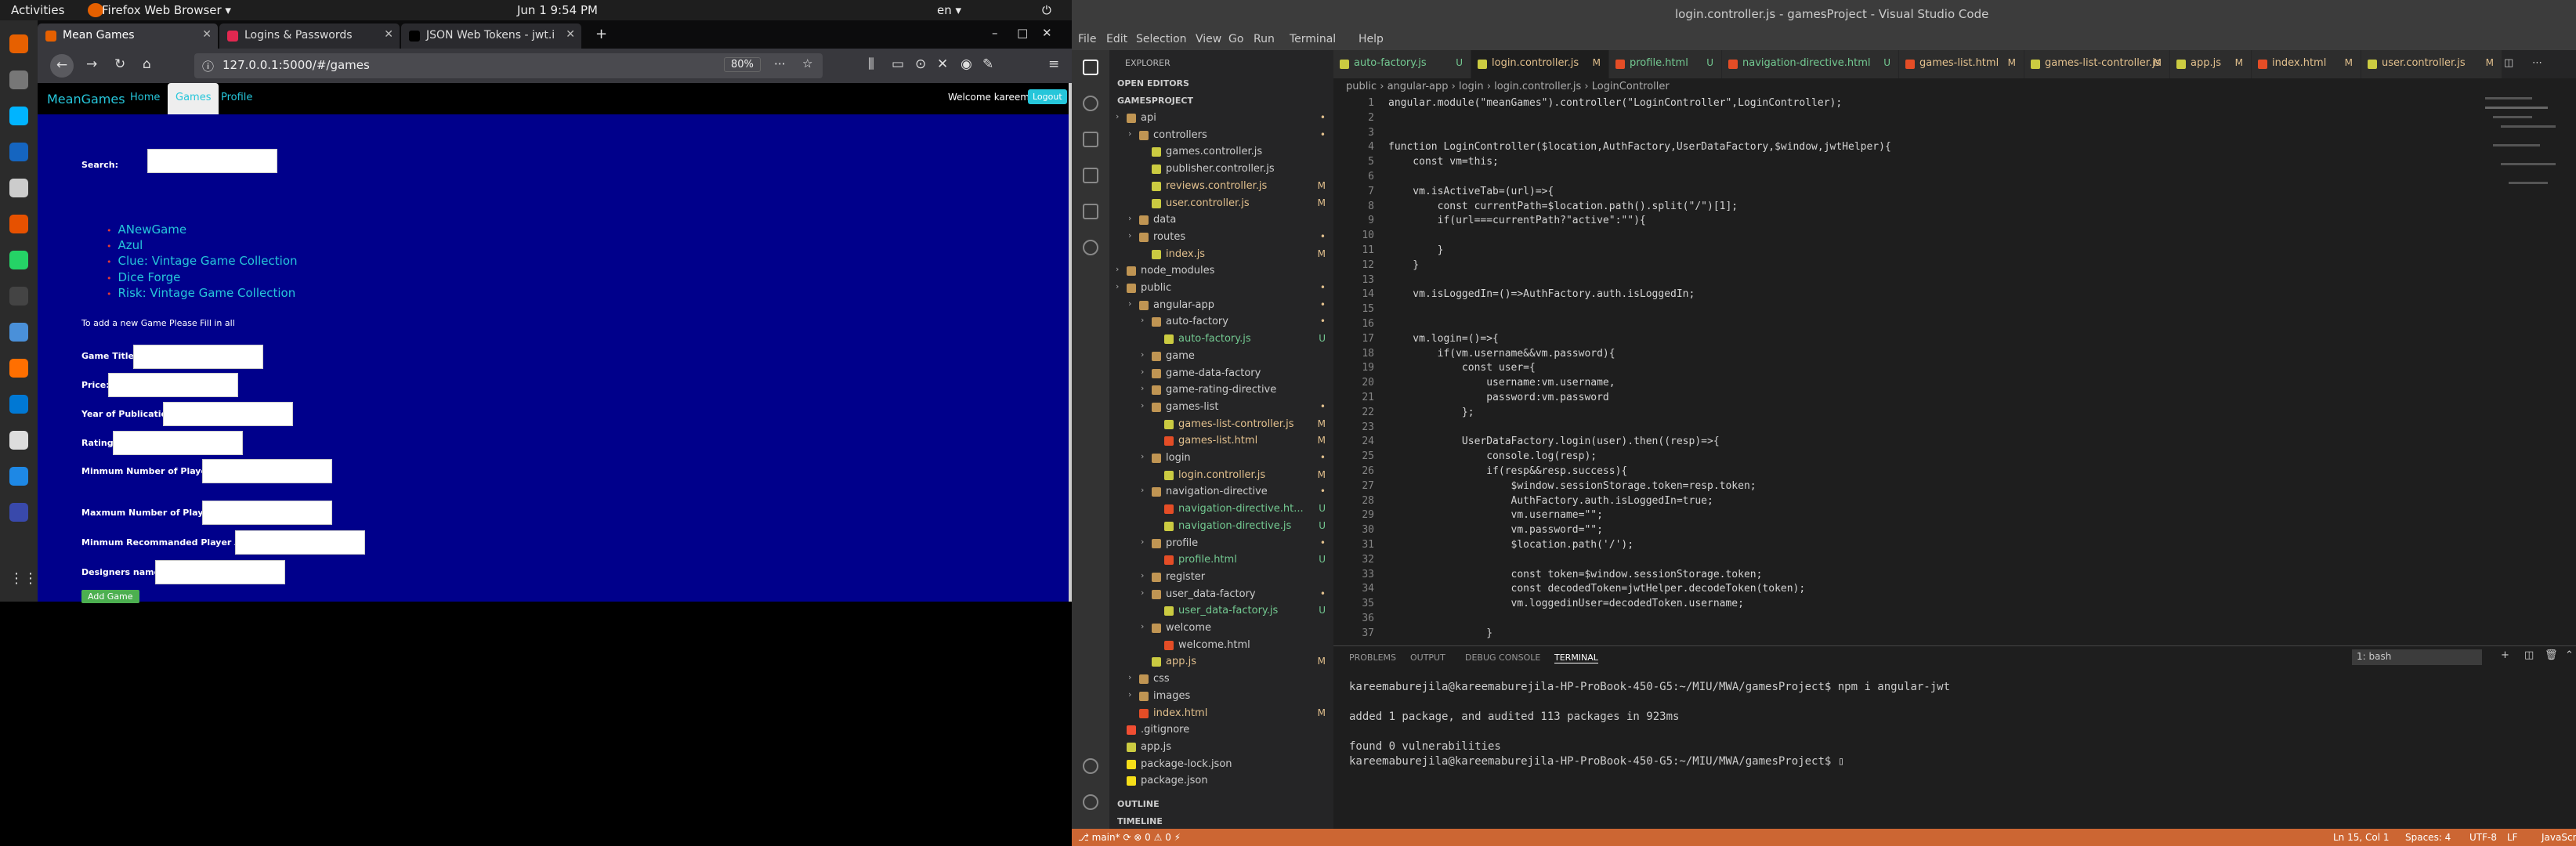 The image size is (2576, 846). I want to click on tree-item: › node_modules, so click(1221, 271).